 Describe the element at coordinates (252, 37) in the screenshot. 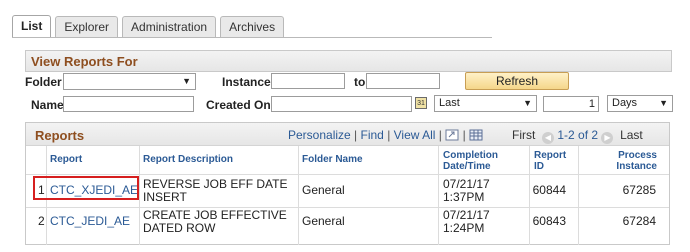

I see `tab-divider` at that location.